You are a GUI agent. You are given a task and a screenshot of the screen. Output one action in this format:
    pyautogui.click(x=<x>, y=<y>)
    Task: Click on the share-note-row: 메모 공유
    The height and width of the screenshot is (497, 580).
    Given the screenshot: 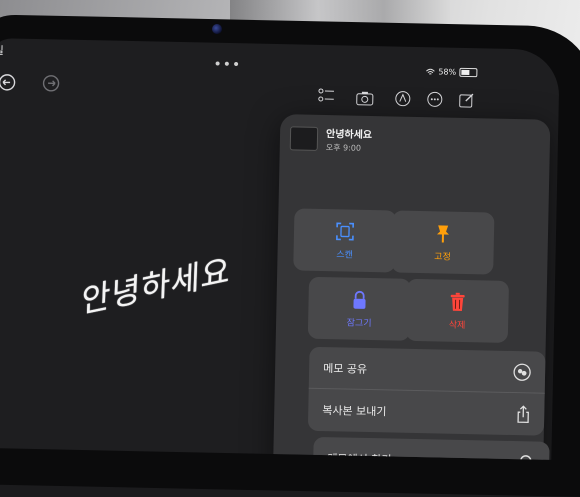 What is the action you would take?
    pyautogui.click(x=427, y=370)
    